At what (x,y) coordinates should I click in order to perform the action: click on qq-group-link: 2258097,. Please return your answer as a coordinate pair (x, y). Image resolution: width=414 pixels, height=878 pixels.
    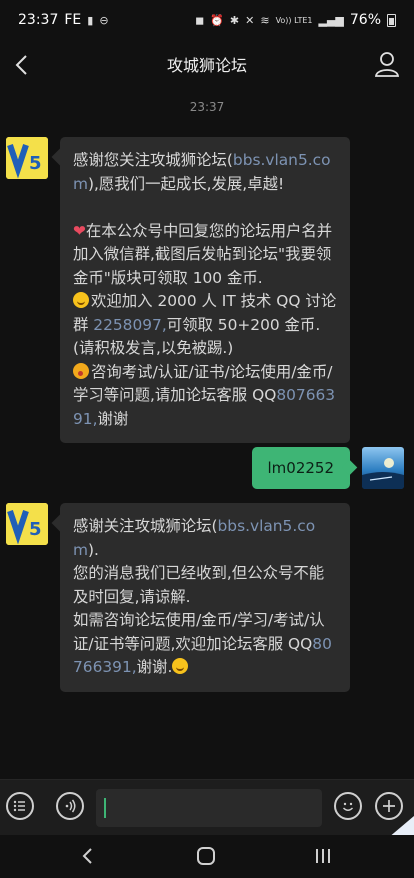
    Looking at the image, I should click on (129, 325).